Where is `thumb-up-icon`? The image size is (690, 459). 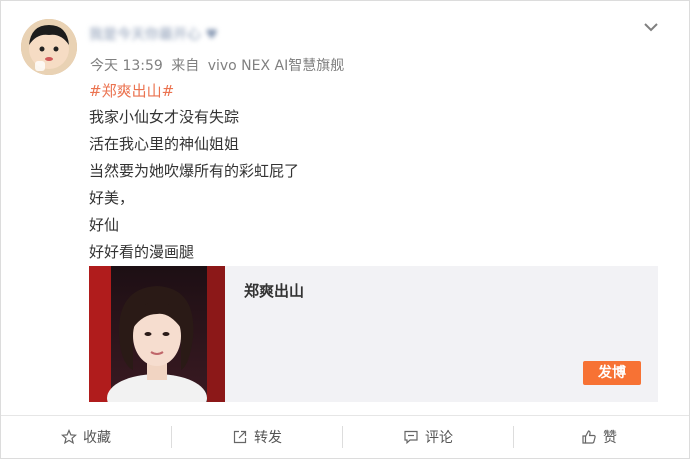
thumb-up-icon is located at coordinates (589, 437).